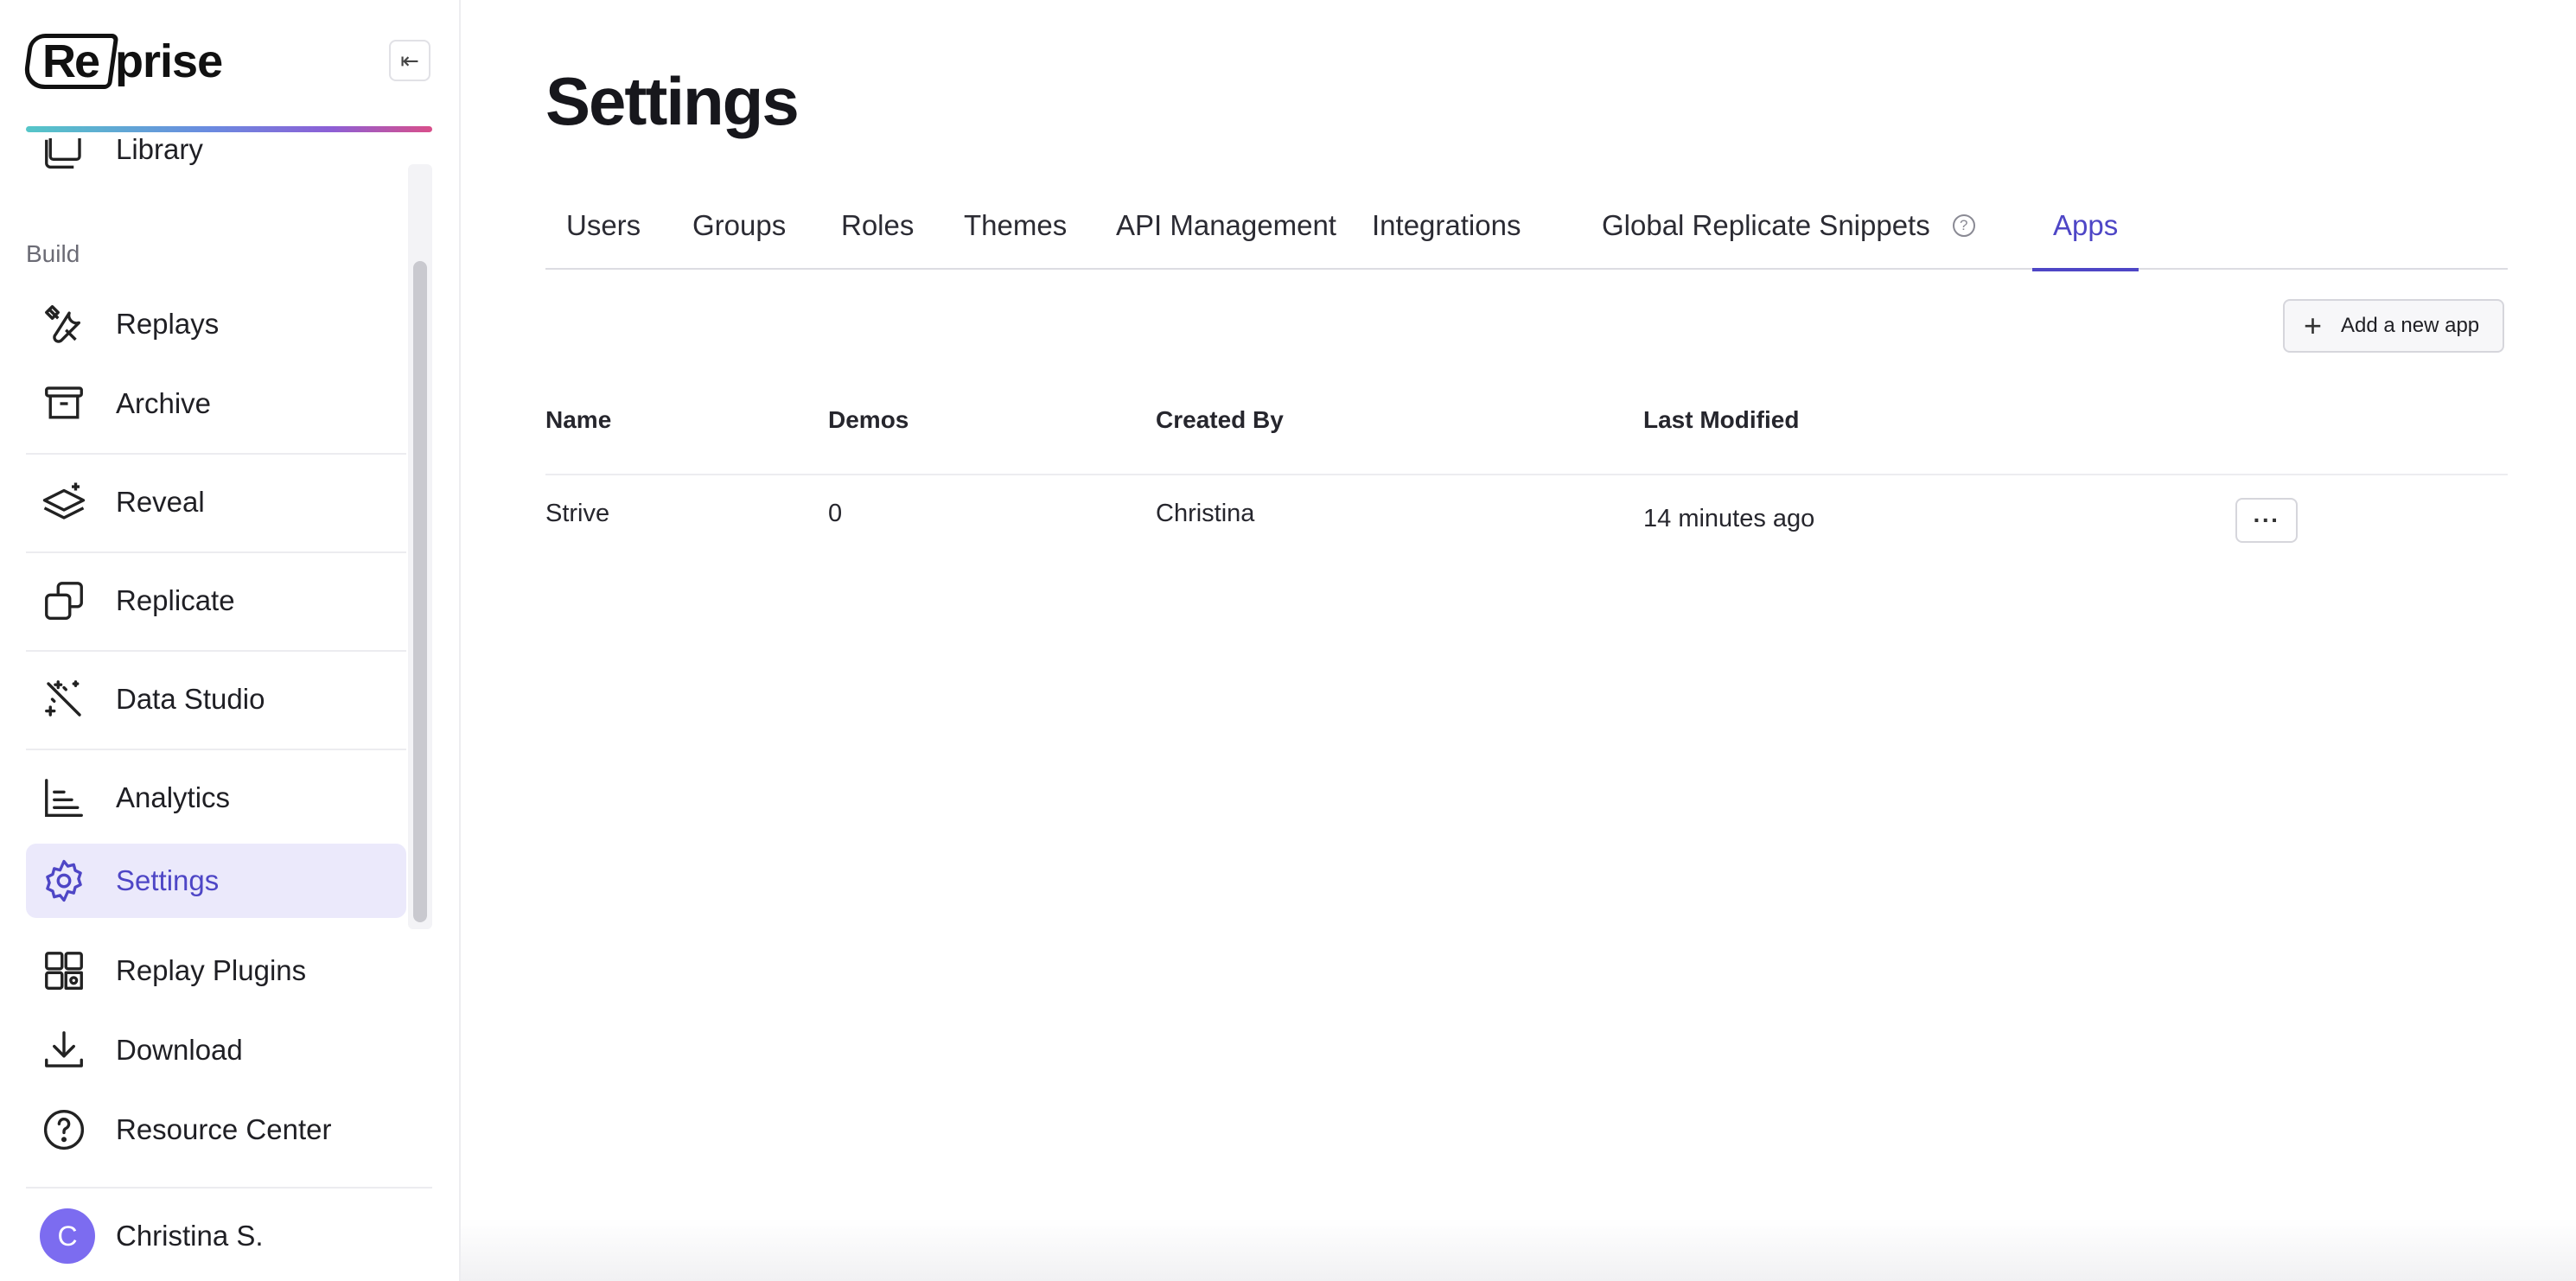  I want to click on sidebar-item-label: Data Studio, so click(190, 699).